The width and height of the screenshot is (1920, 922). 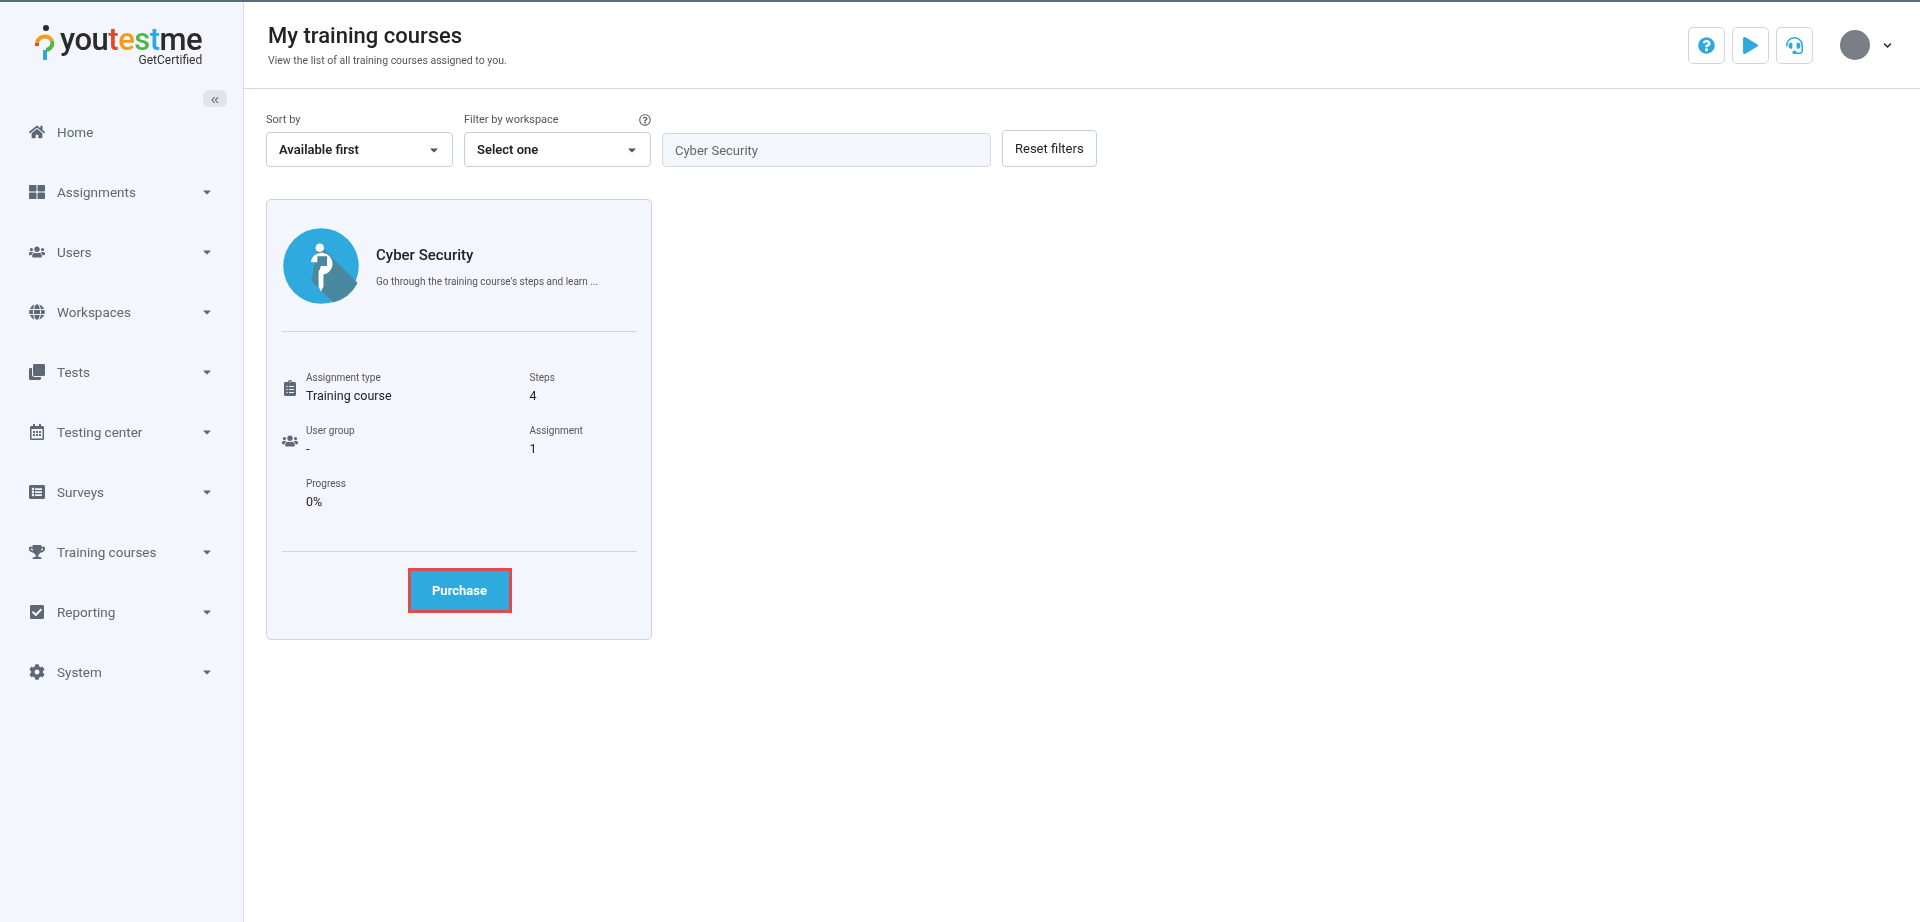 I want to click on sidebar-item: Assignments, so click(x=121, y=192).